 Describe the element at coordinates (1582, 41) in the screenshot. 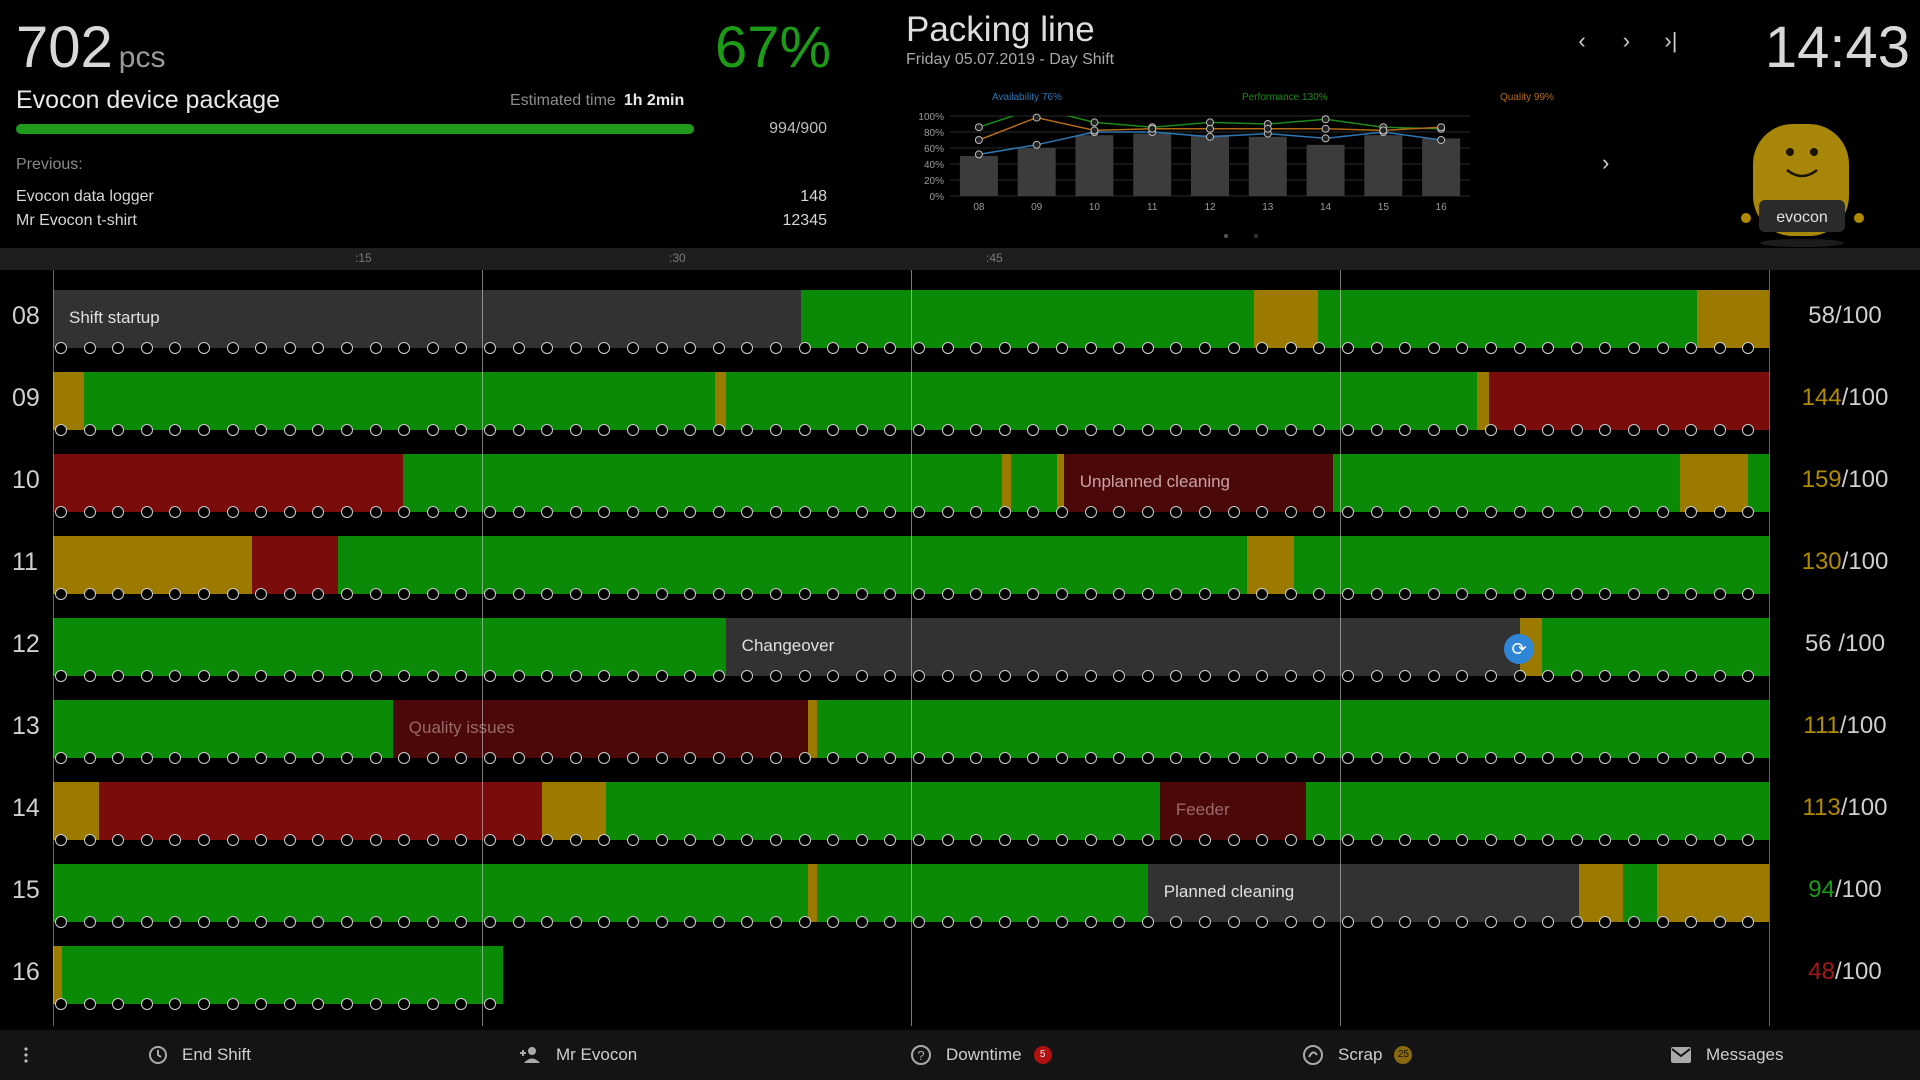

I see `prev-shift-button: ‹` at that location.